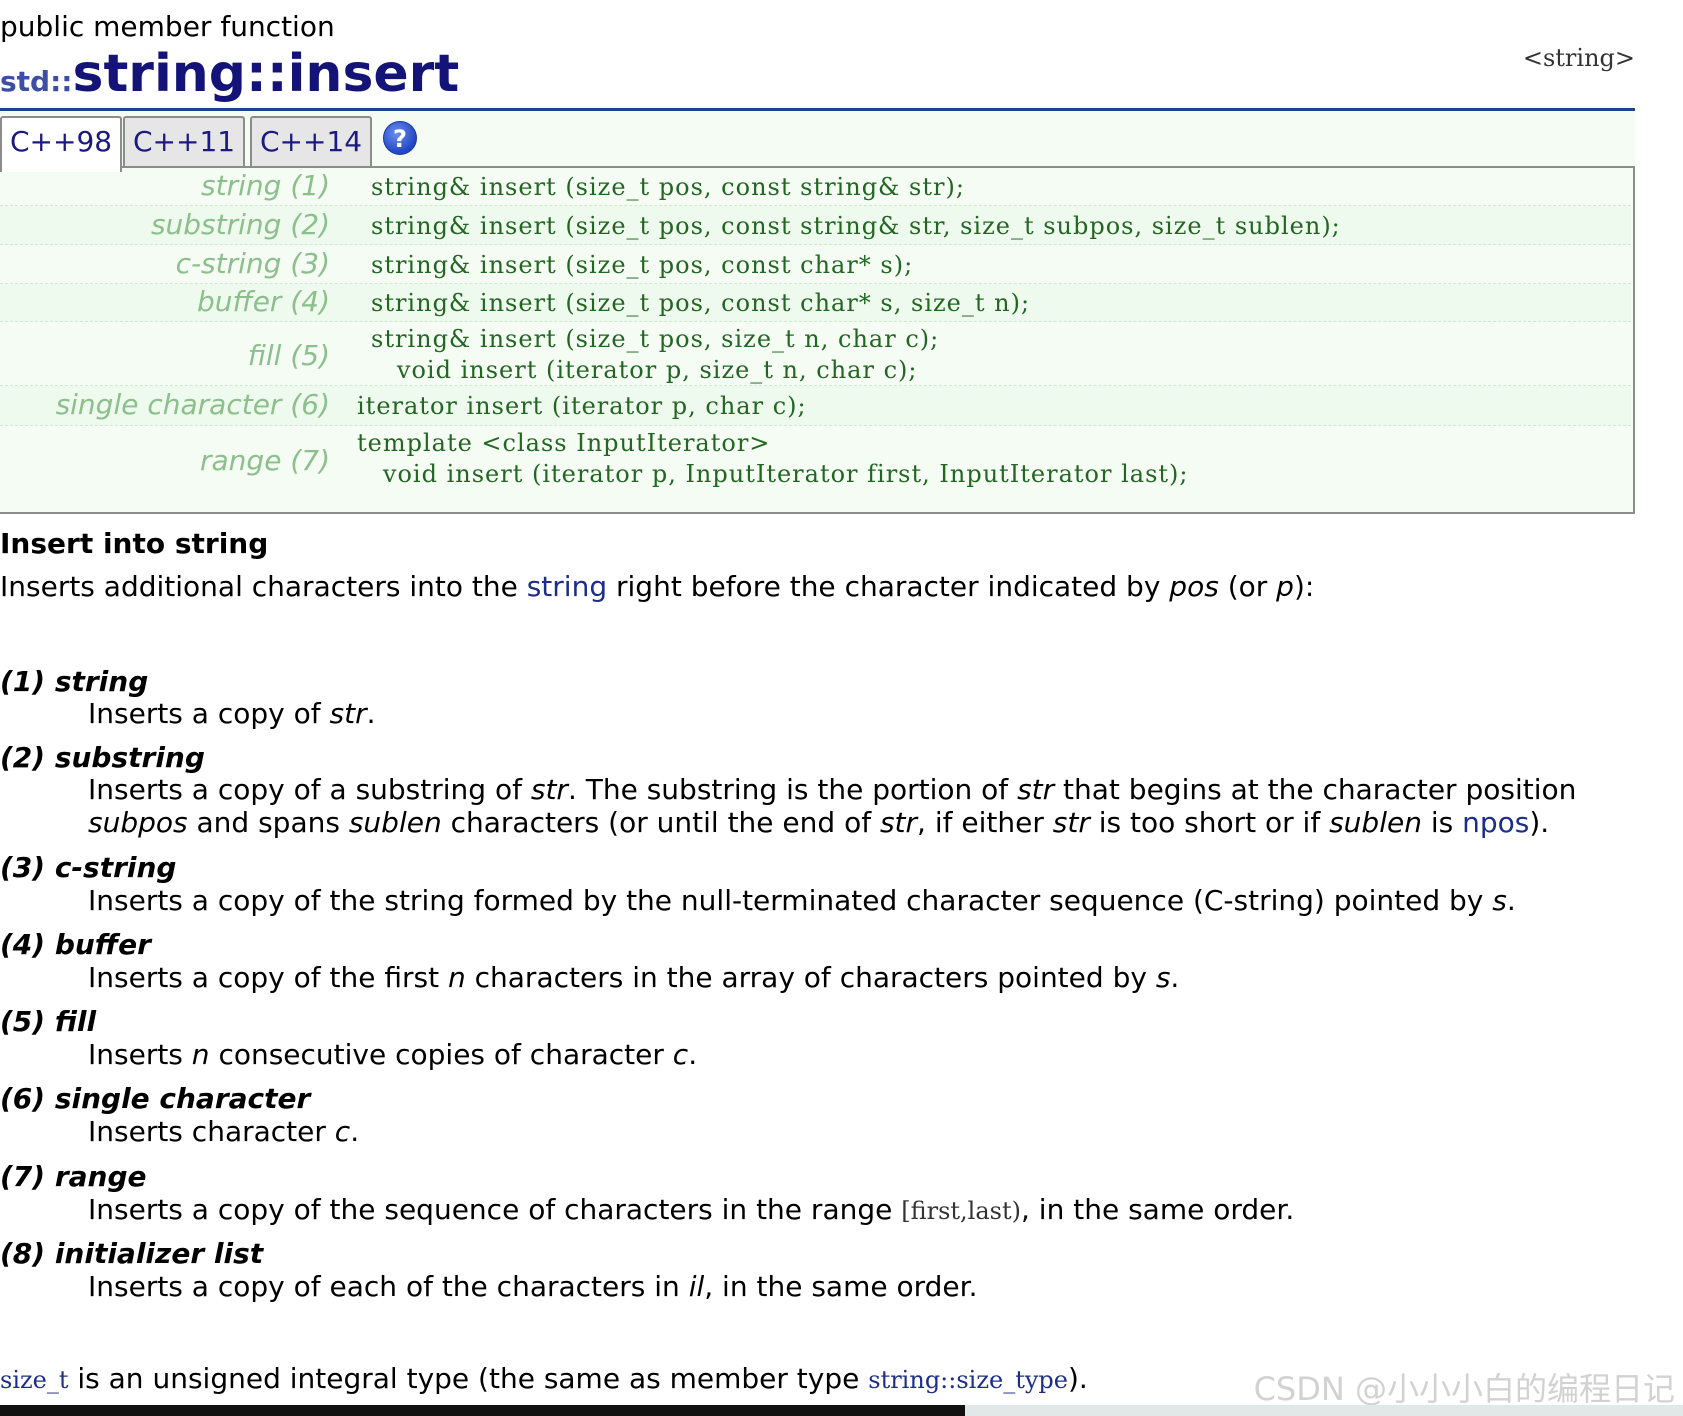 The height and width of the screenshot is (1416, 1683). Describe the element at coordinates (34, 1380) in the screenshot. I see `size-t-link: size_t` at that location.